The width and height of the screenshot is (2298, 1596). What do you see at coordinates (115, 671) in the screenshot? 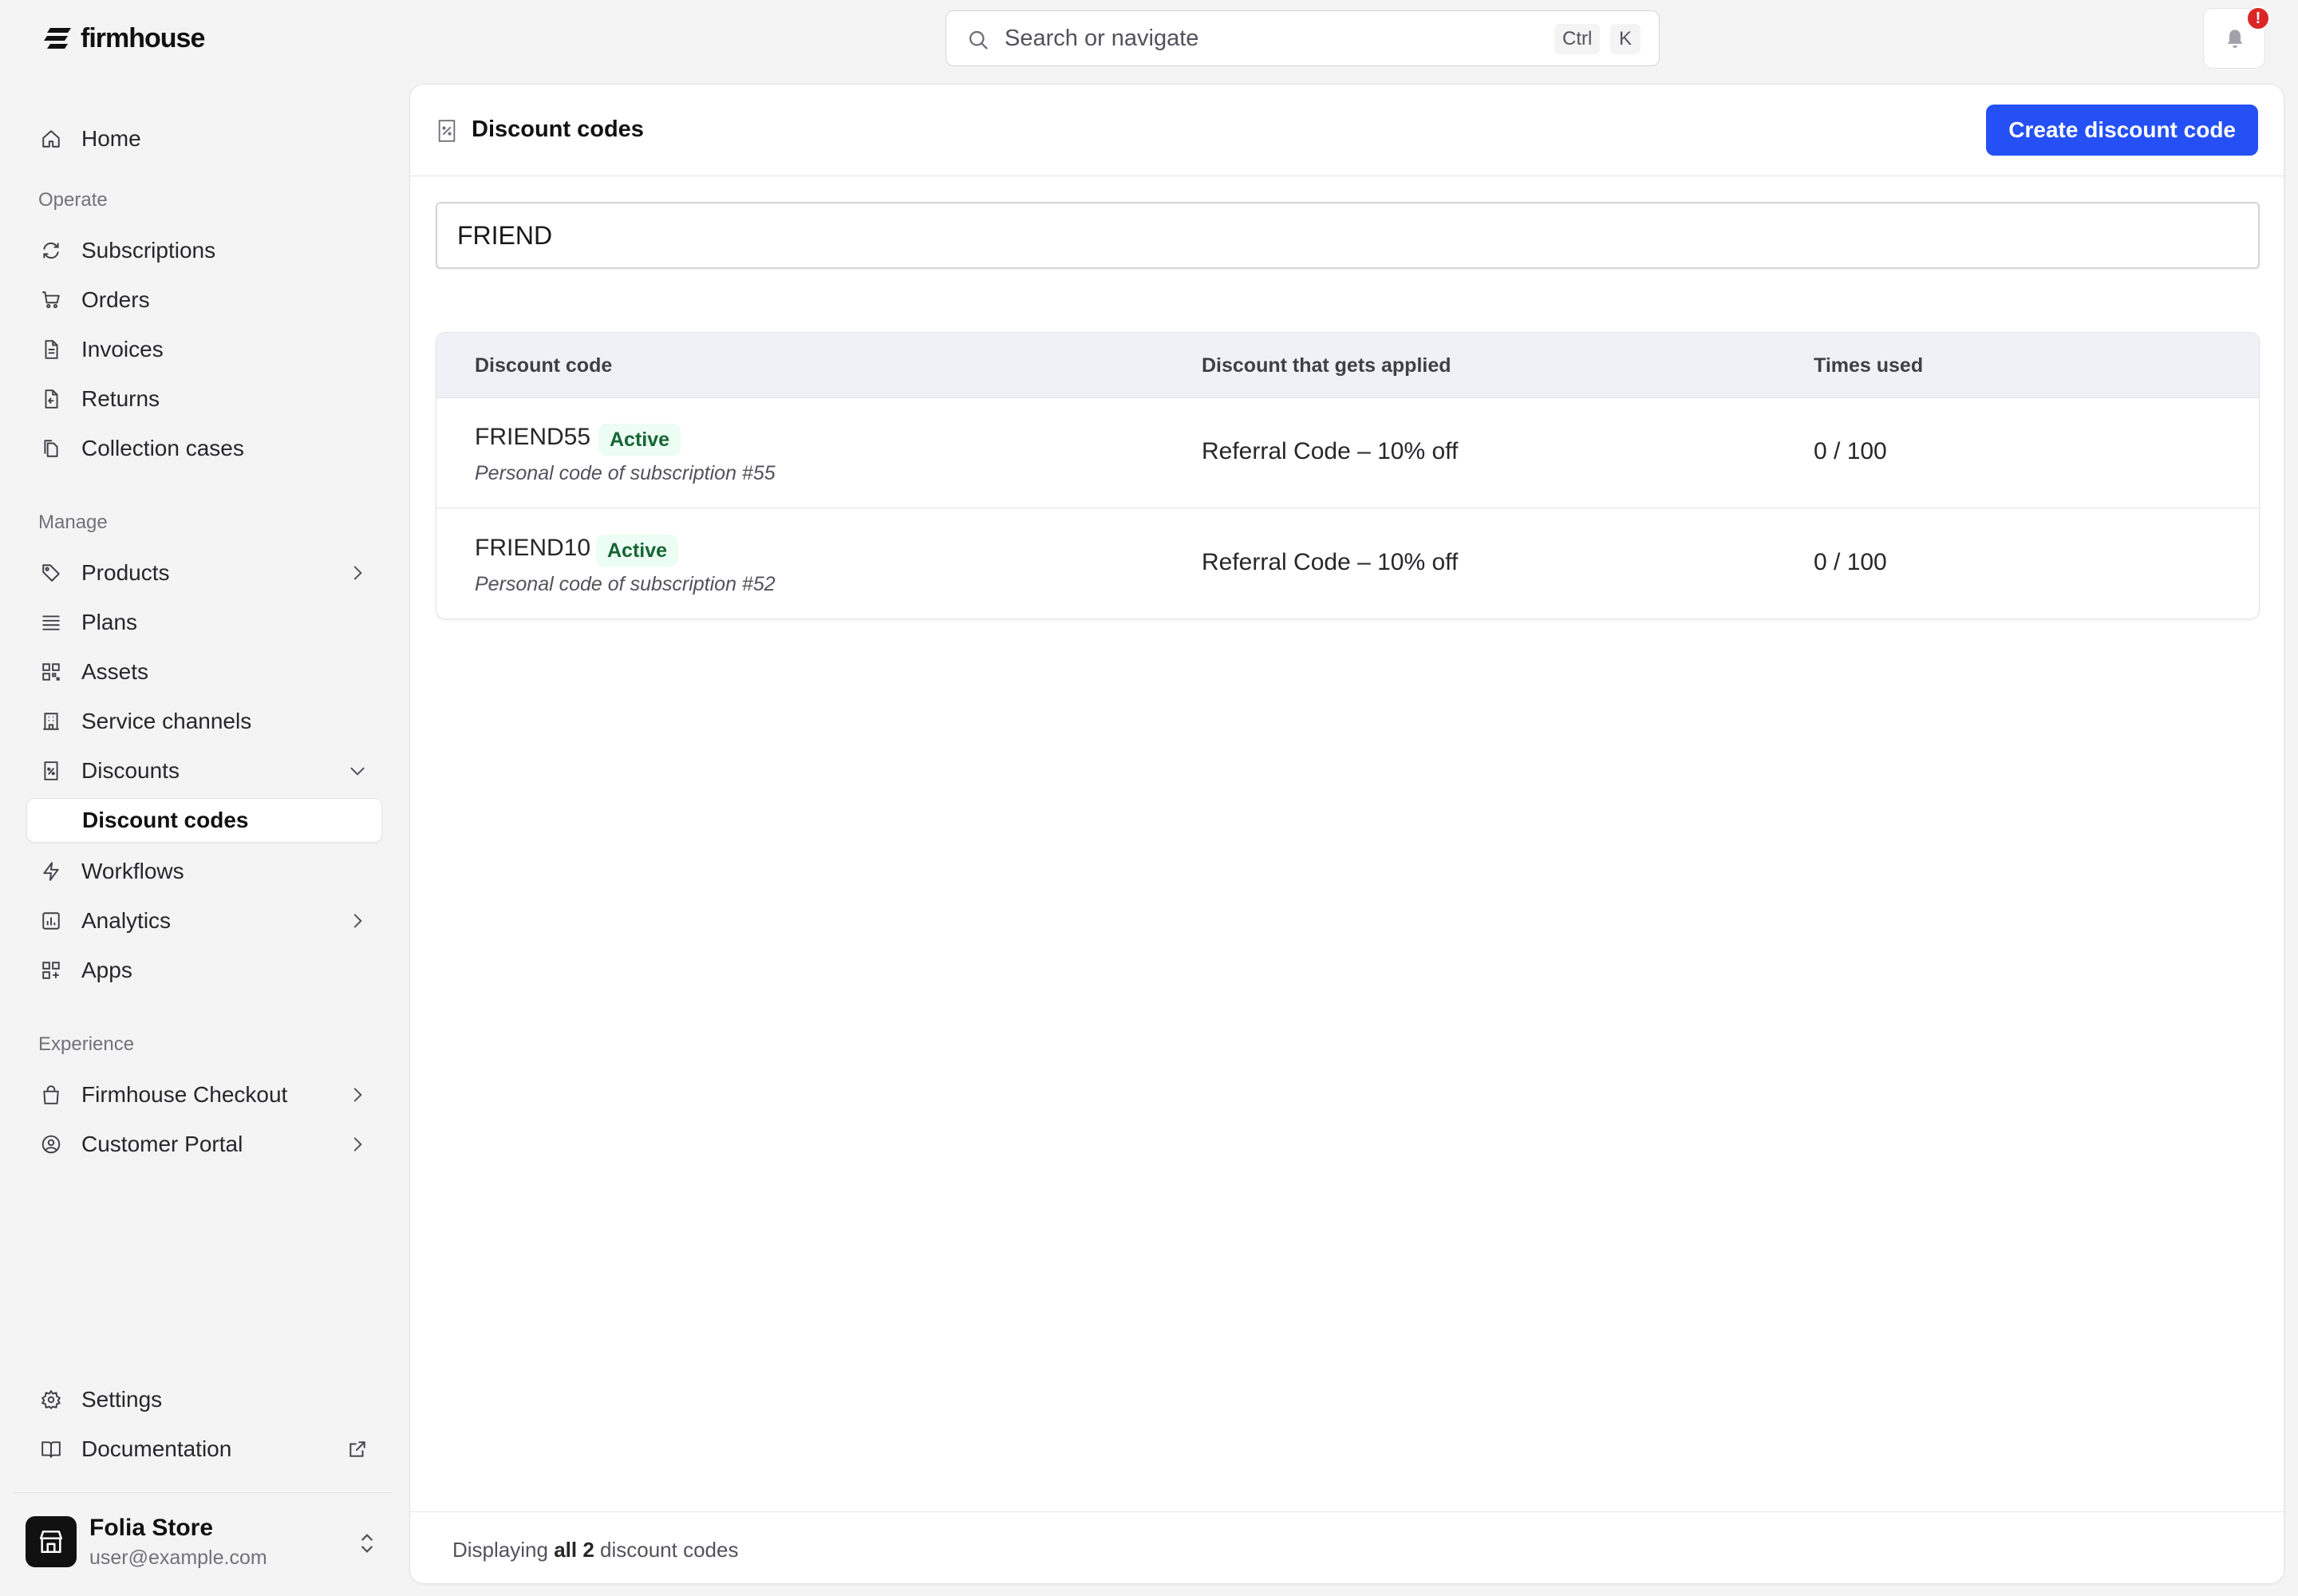
I see `sidebar-item-label: Assets` at bounding box center [115, 671].